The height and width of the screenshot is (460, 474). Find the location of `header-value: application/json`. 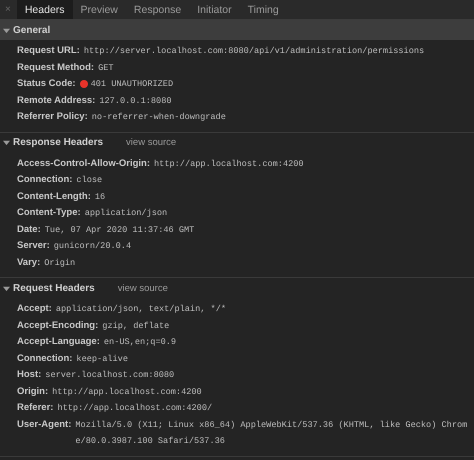

header-value: application/json is located at coordinates (126, 213).